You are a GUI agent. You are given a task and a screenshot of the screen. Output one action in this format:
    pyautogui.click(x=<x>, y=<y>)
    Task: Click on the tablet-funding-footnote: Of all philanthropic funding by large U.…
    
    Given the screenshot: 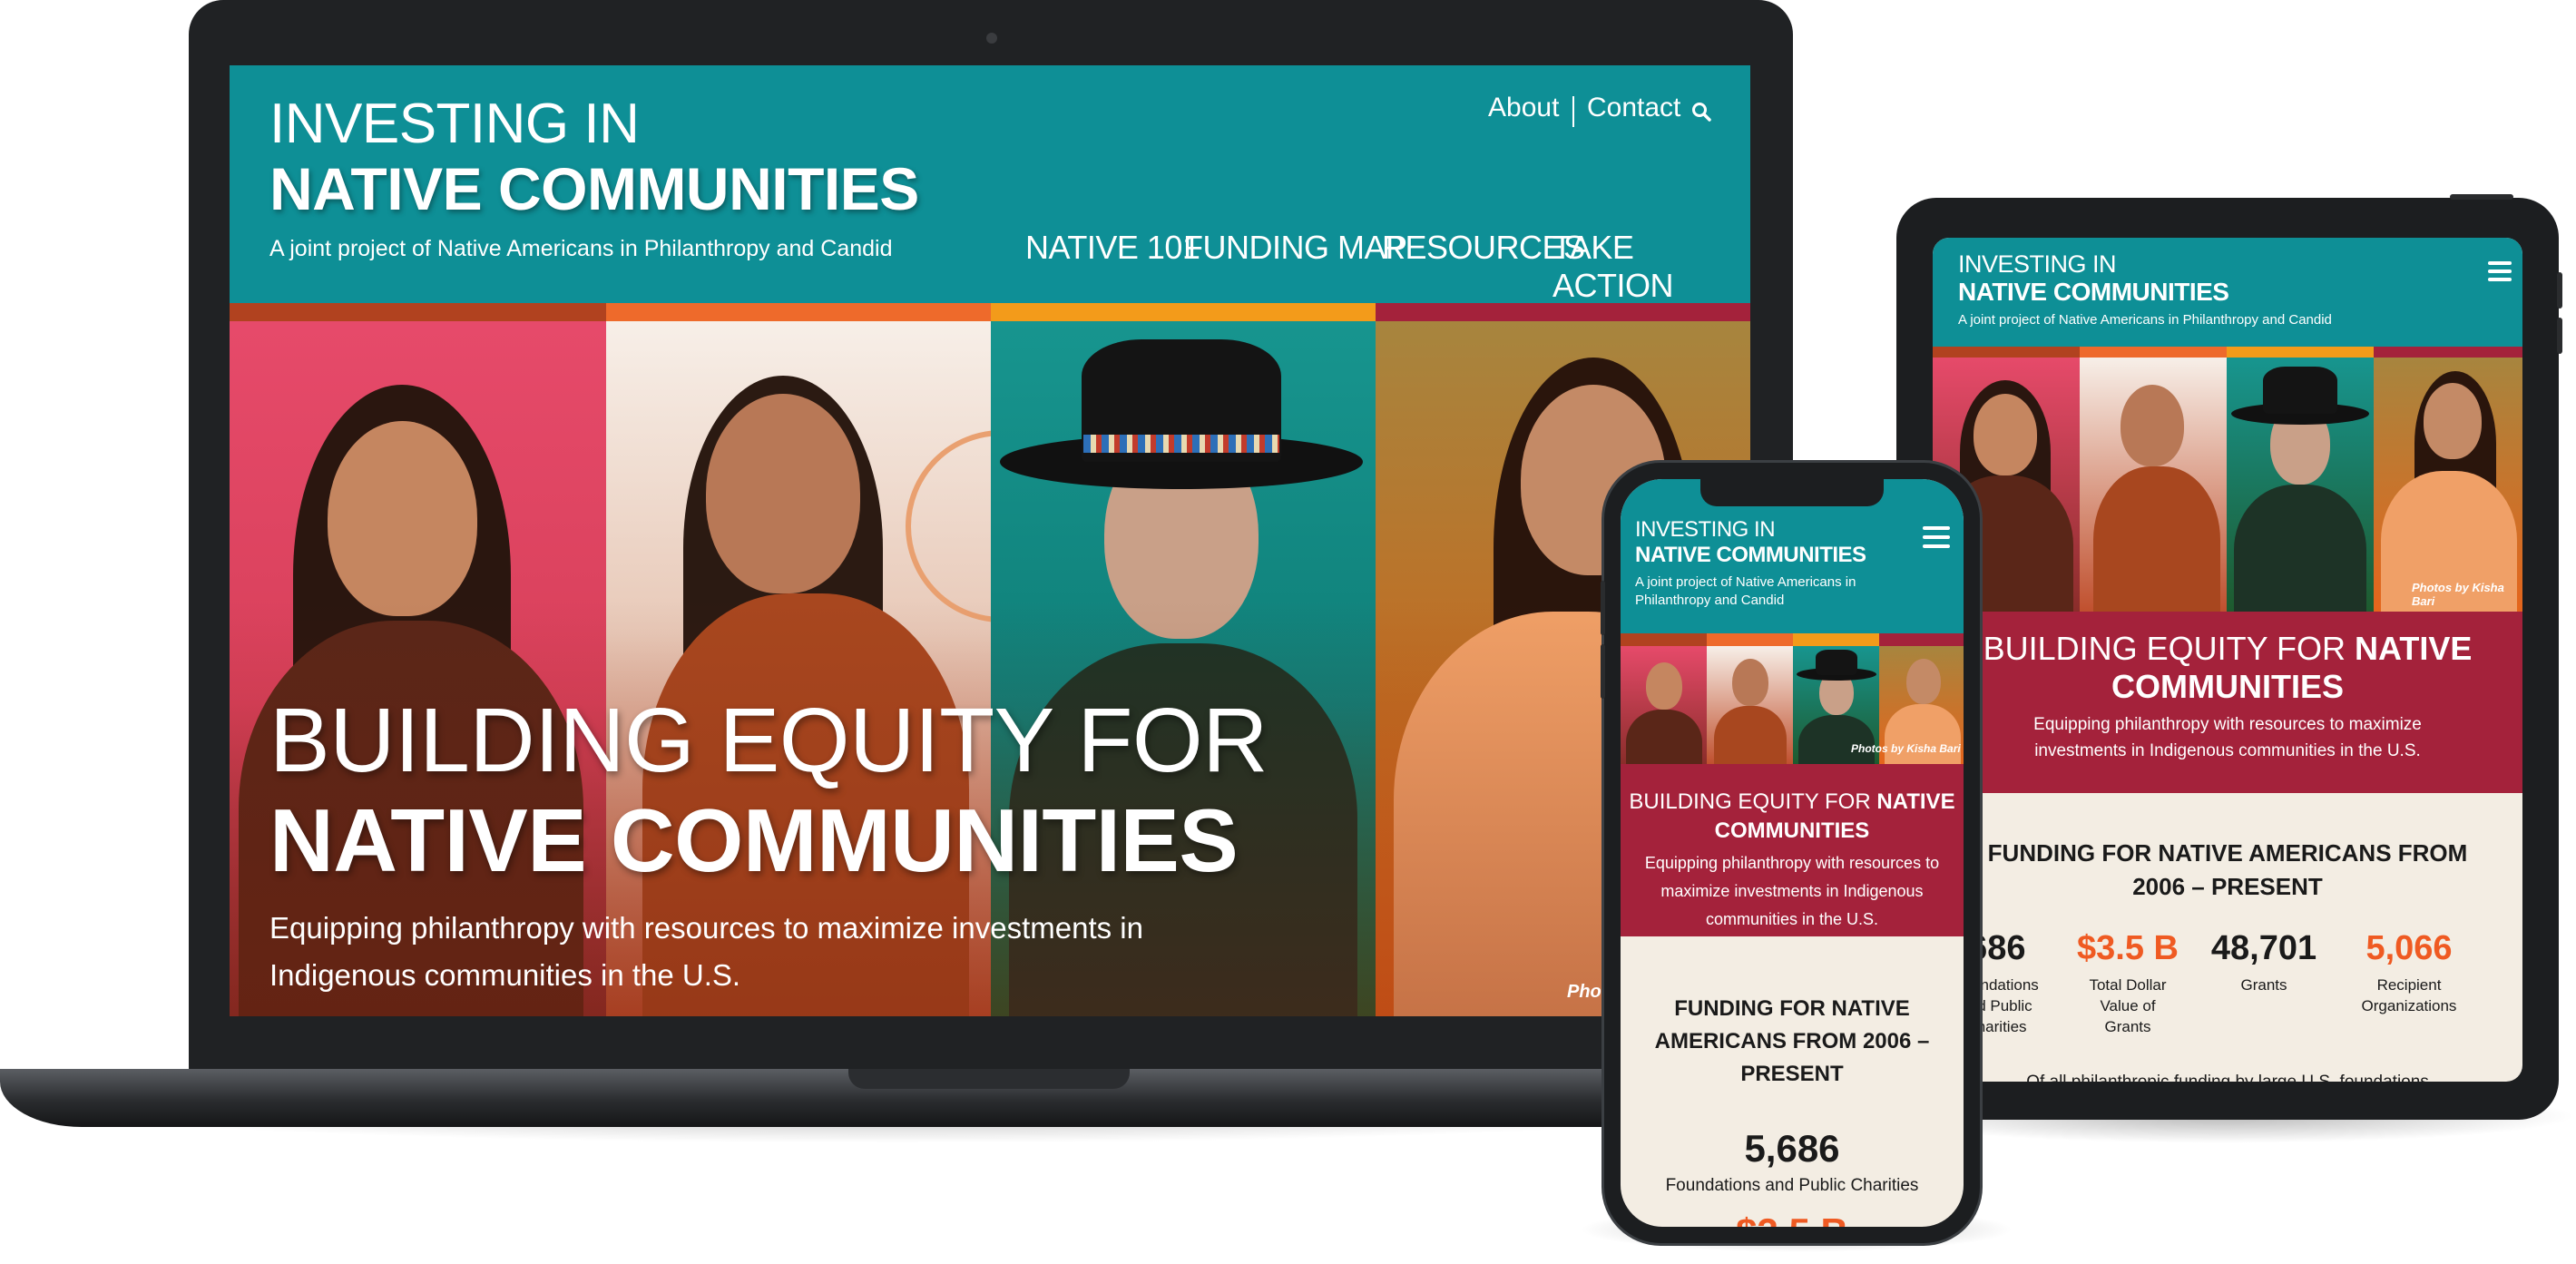 What is the action you would take?
    pyautogui.click(x=2227, y=1077)
    